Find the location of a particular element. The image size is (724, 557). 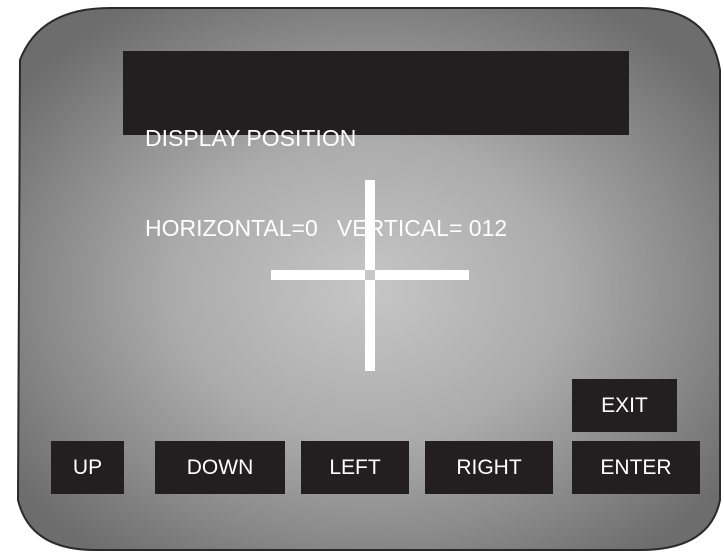

enter-button-label: ENTER is located at coordinates (636, 467).